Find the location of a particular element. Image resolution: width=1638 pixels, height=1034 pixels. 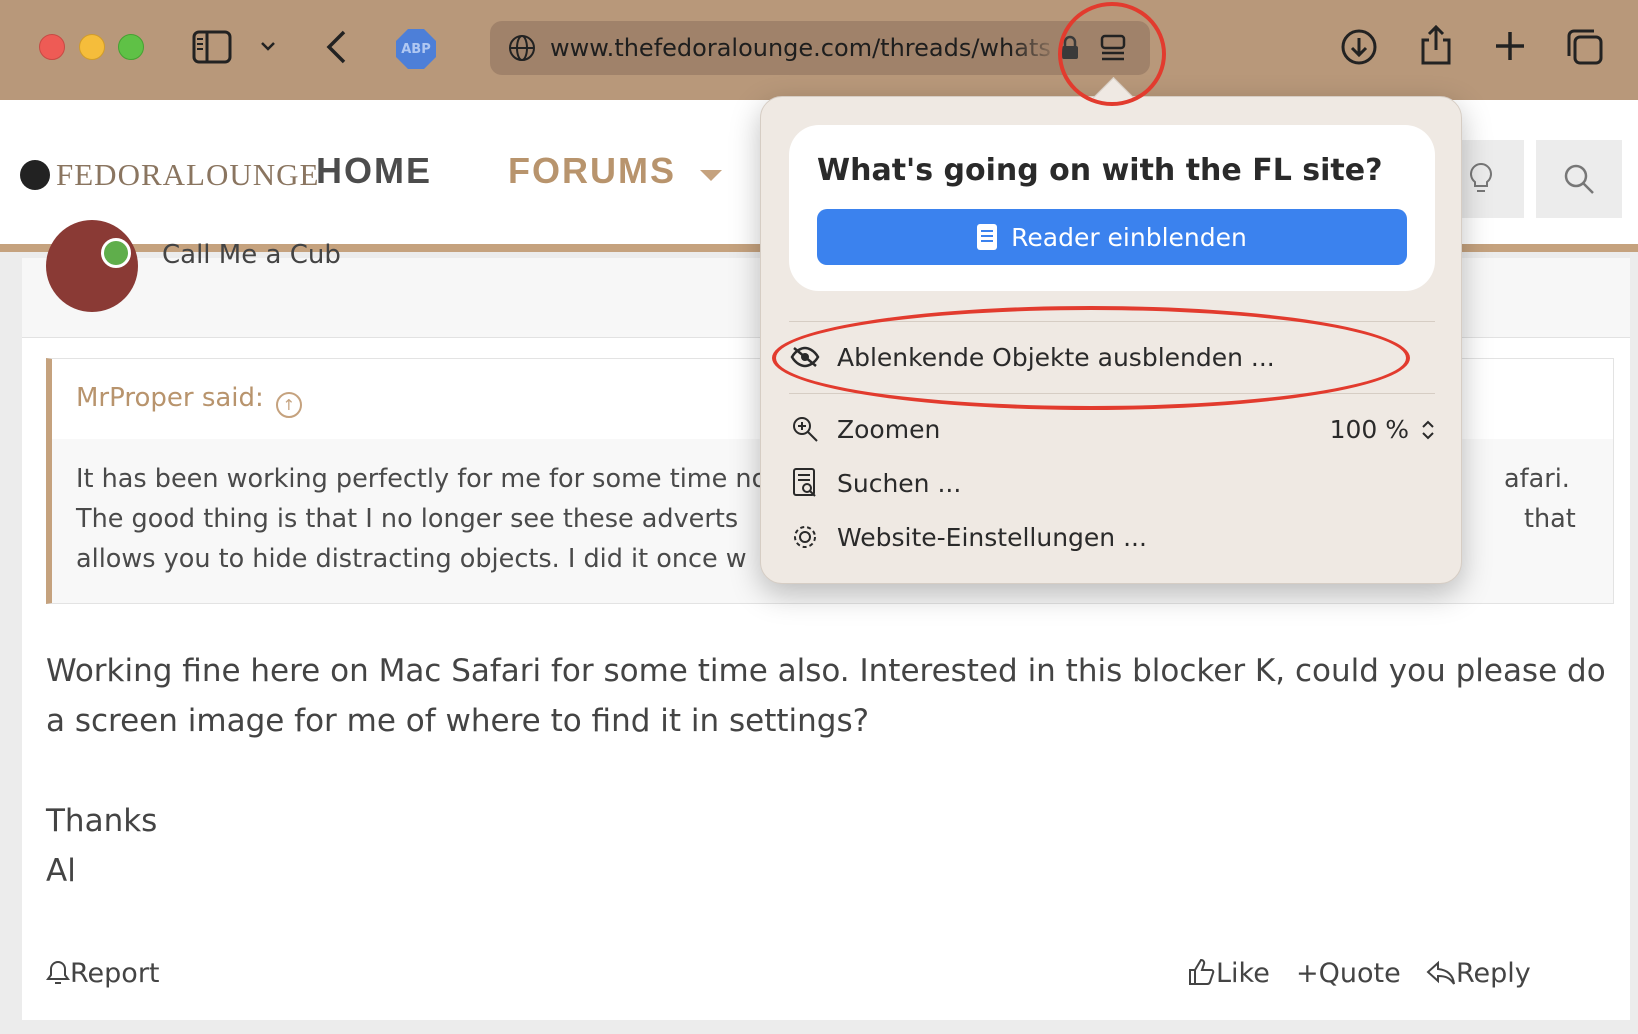

find-in-page-icon is located at coordinates (805, 483).